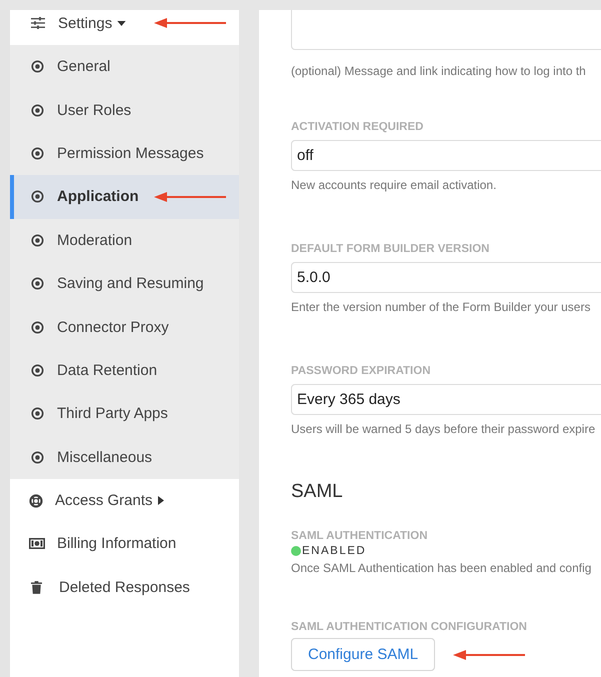  What do you see at coordinates (360, 536) in the screenshot?
I see `field-label: SAML AUTHENTICATION` at bounding box center [360, 536].